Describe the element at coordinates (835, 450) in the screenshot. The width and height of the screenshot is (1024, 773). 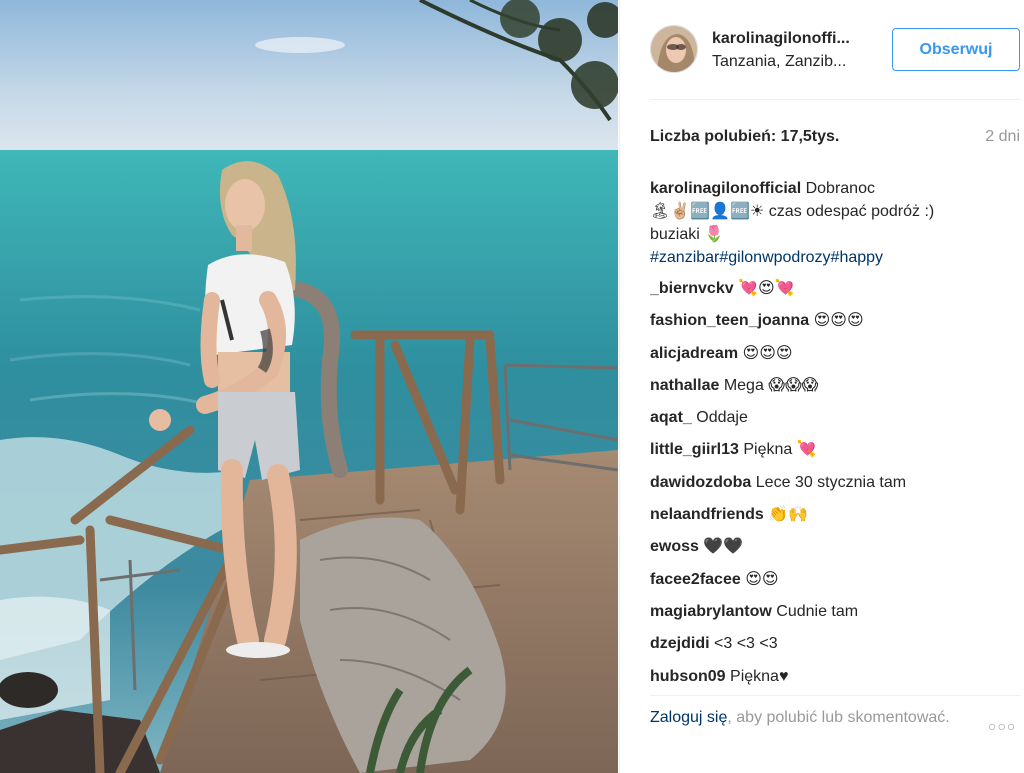
I see `comment-item: little_giirl13 Piękna 💘` at that location.